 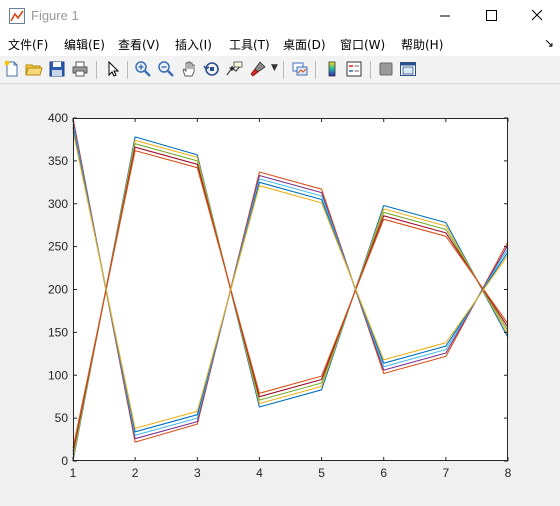 I want to click on rotate-3d-icon, so click(x=212, y=69).